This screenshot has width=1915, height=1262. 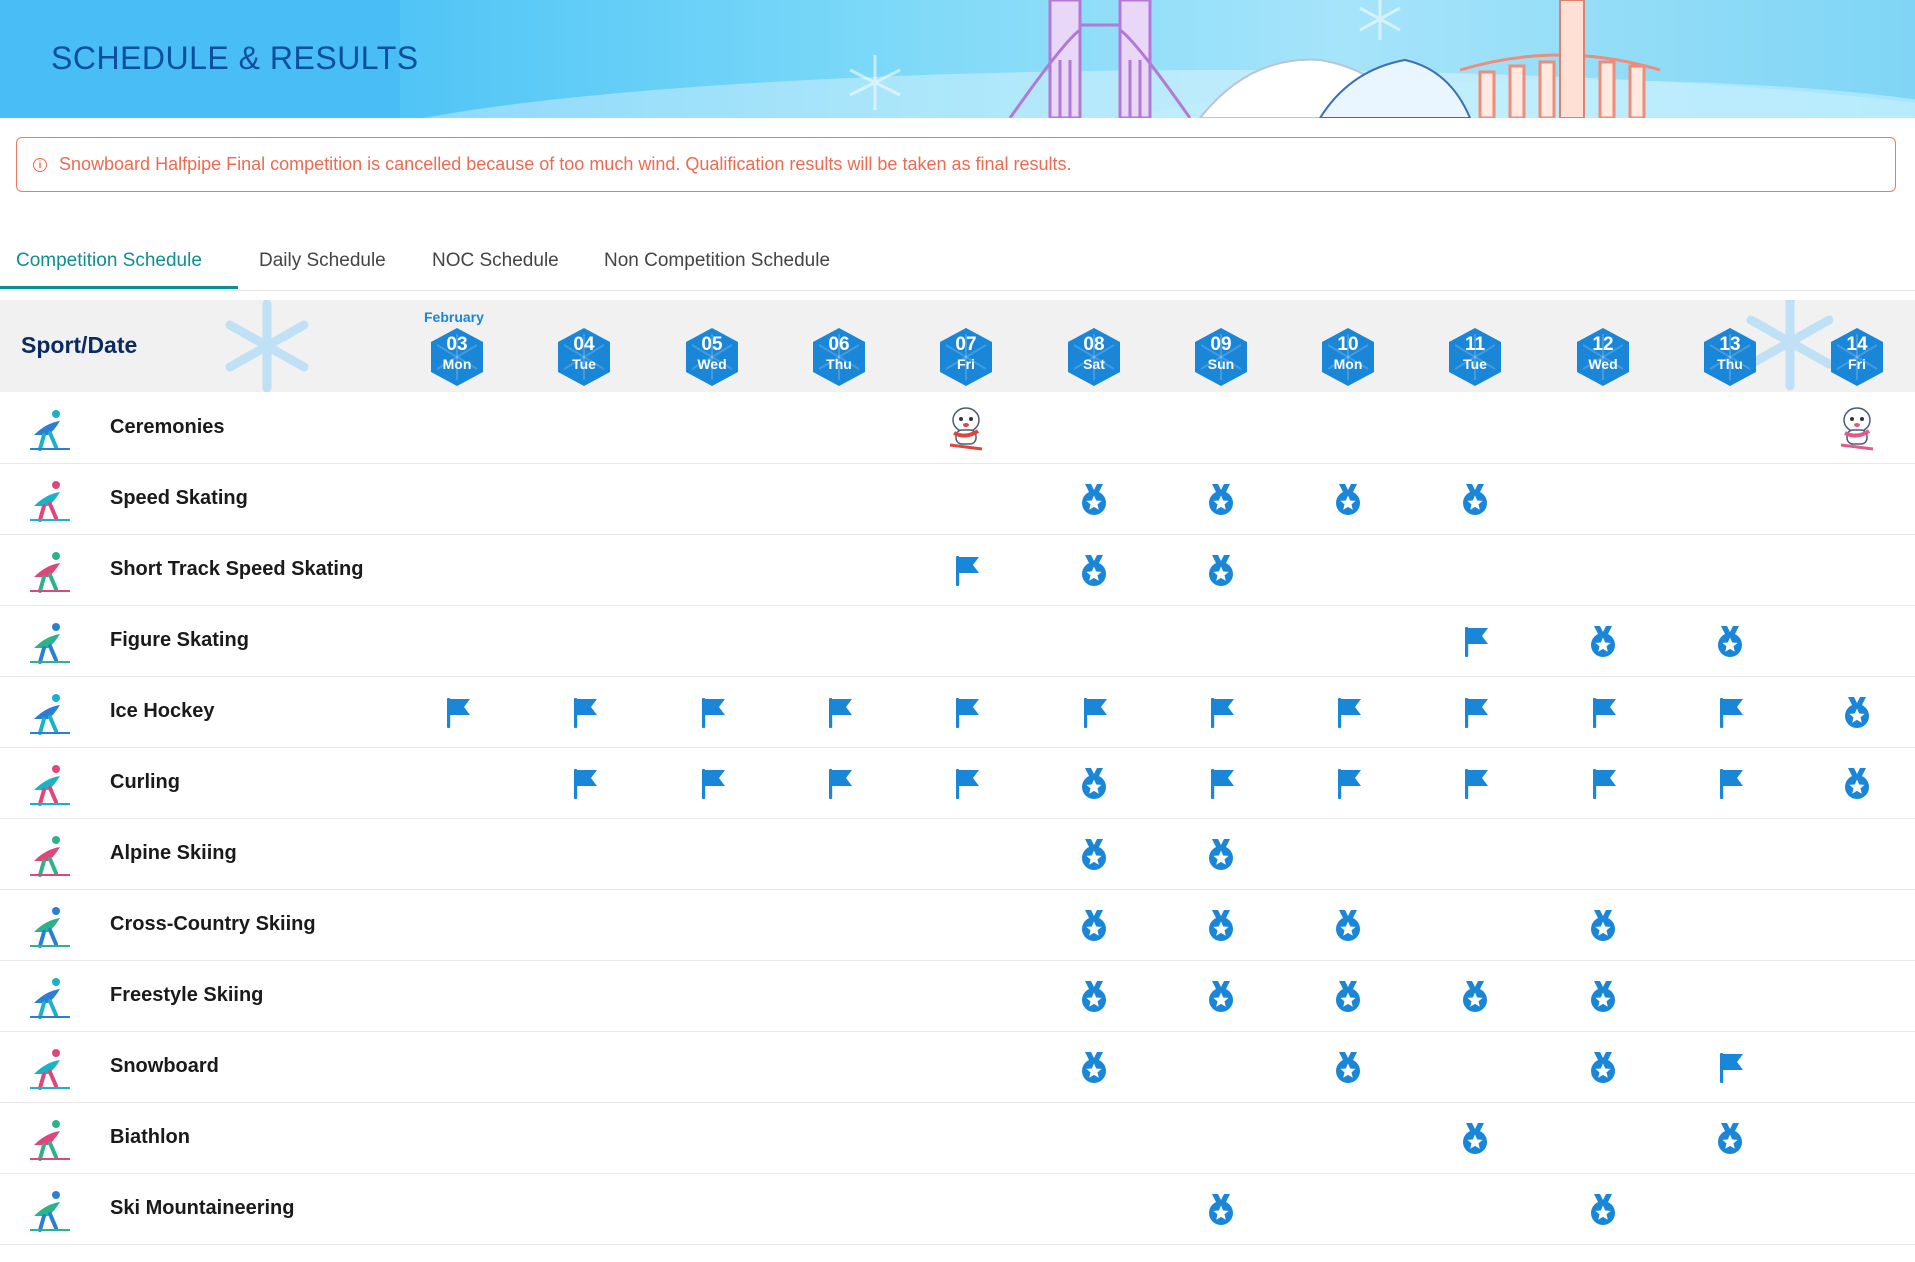 I want to click on sport-row: Curling, so click(x=957, y=783).